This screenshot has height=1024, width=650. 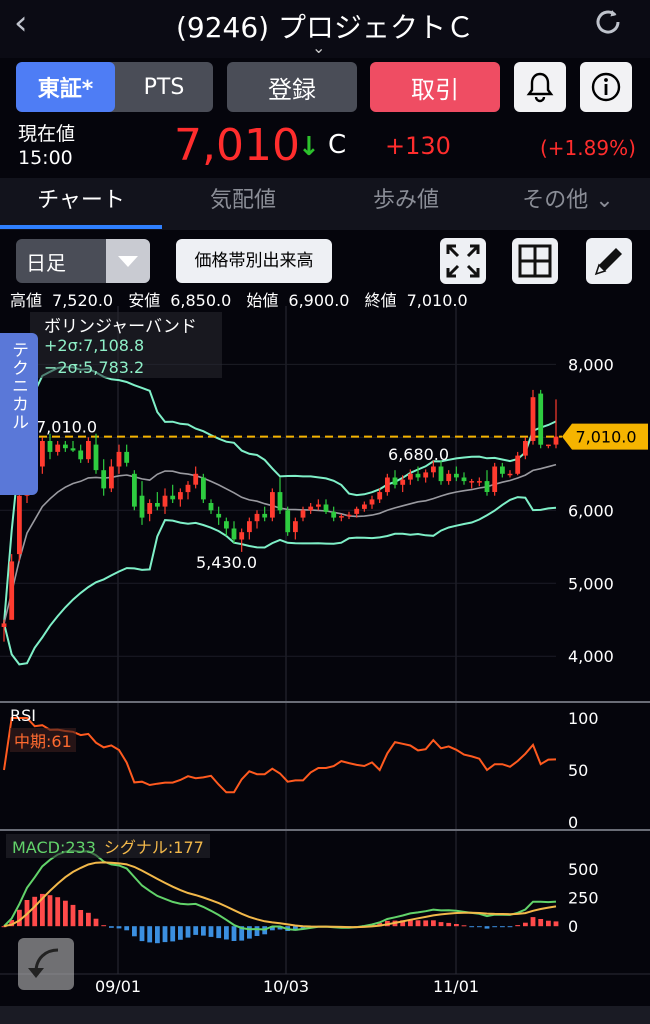 I want to click on fullscreen-icon, so click(x=463, y=261).